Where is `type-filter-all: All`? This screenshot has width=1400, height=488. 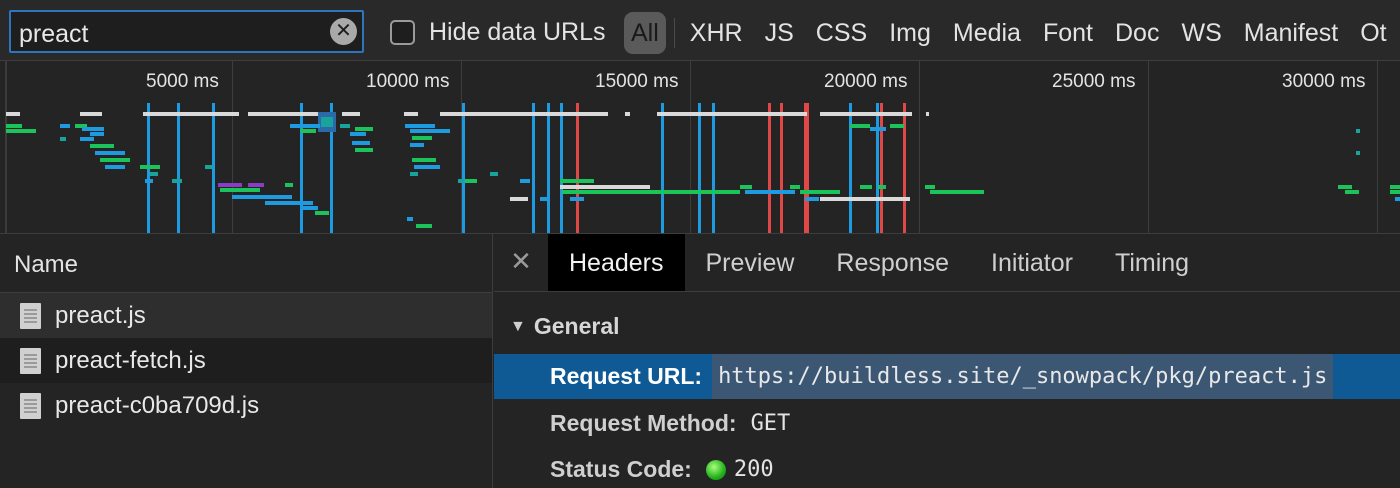 type-filter-all: All is located at coordinates (645, 33).